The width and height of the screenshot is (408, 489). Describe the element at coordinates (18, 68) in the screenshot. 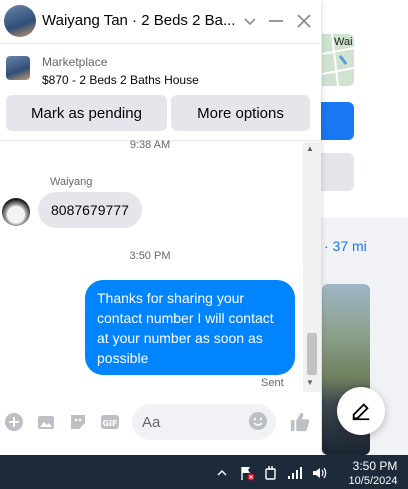

I see `listing-thumbnail` at that location.